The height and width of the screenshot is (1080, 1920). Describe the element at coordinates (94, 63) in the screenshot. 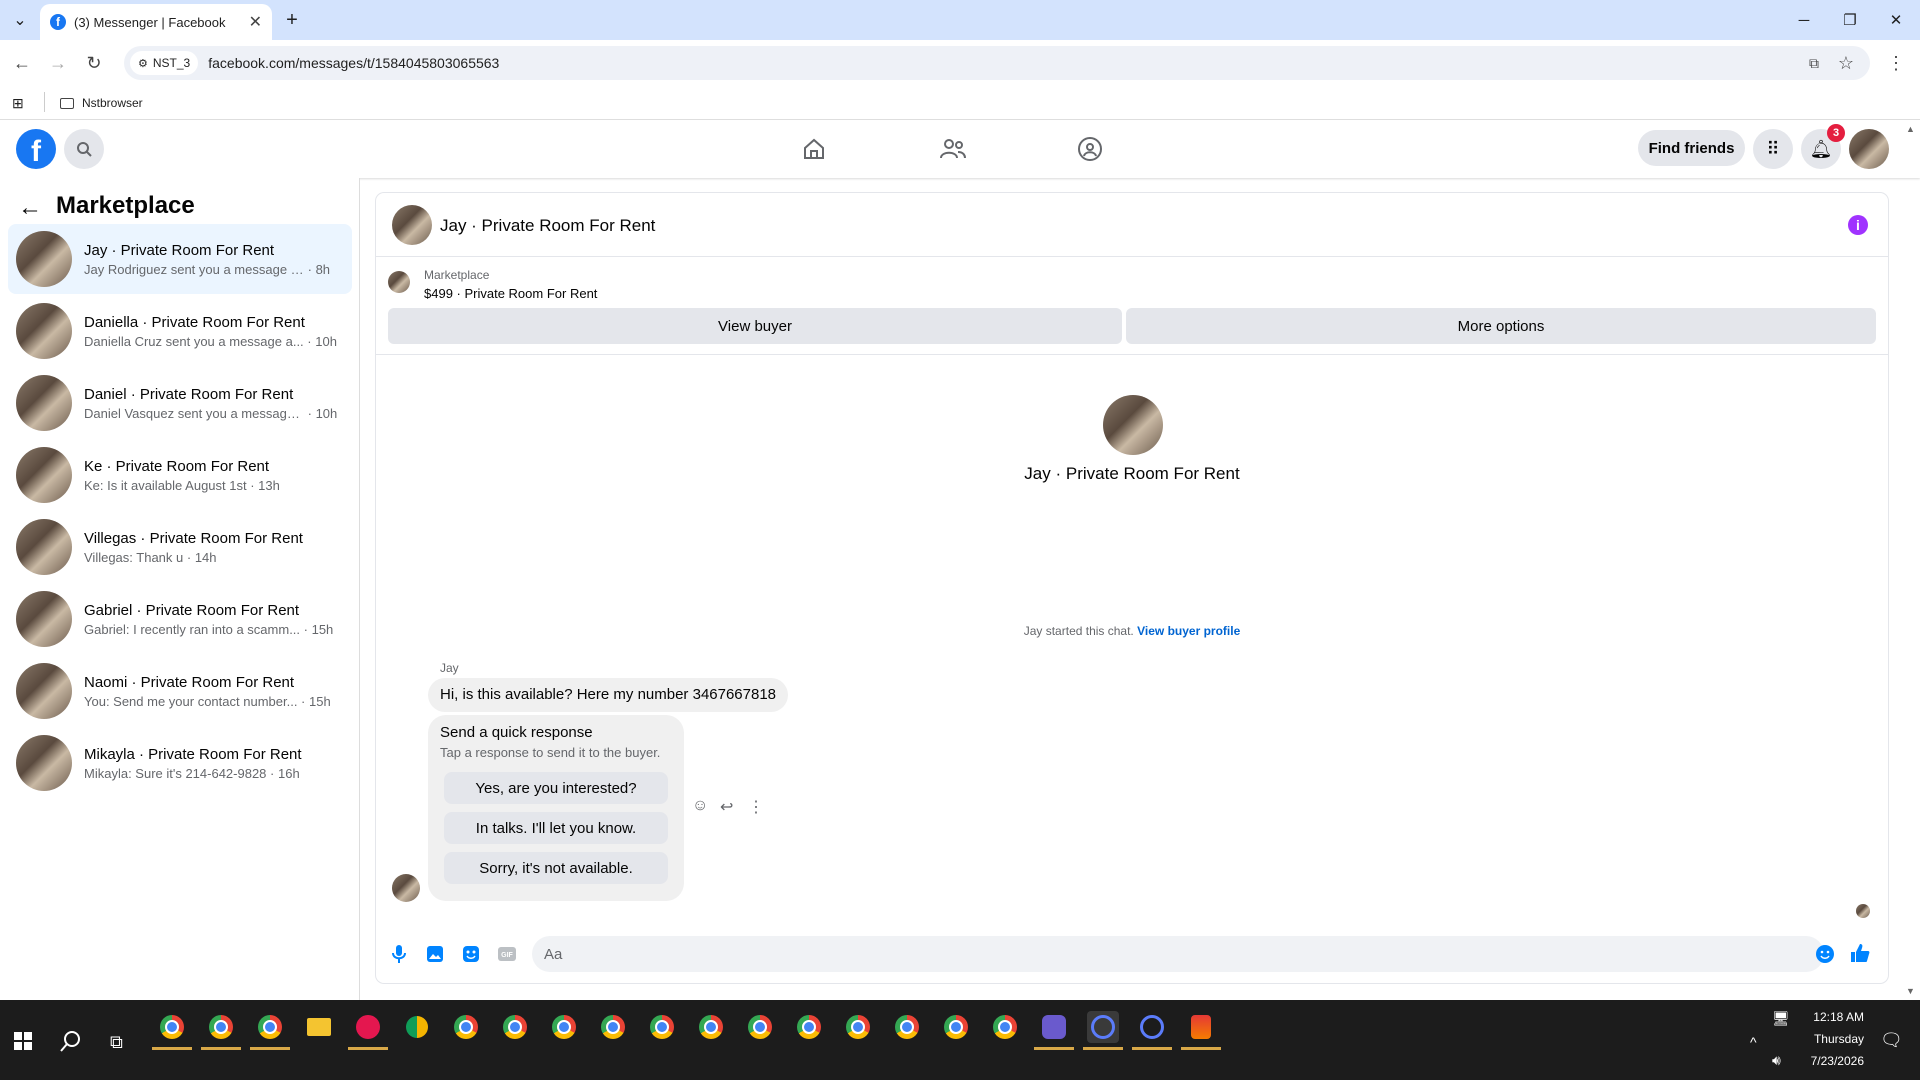

I see `reload-icon: ↻` at that location.